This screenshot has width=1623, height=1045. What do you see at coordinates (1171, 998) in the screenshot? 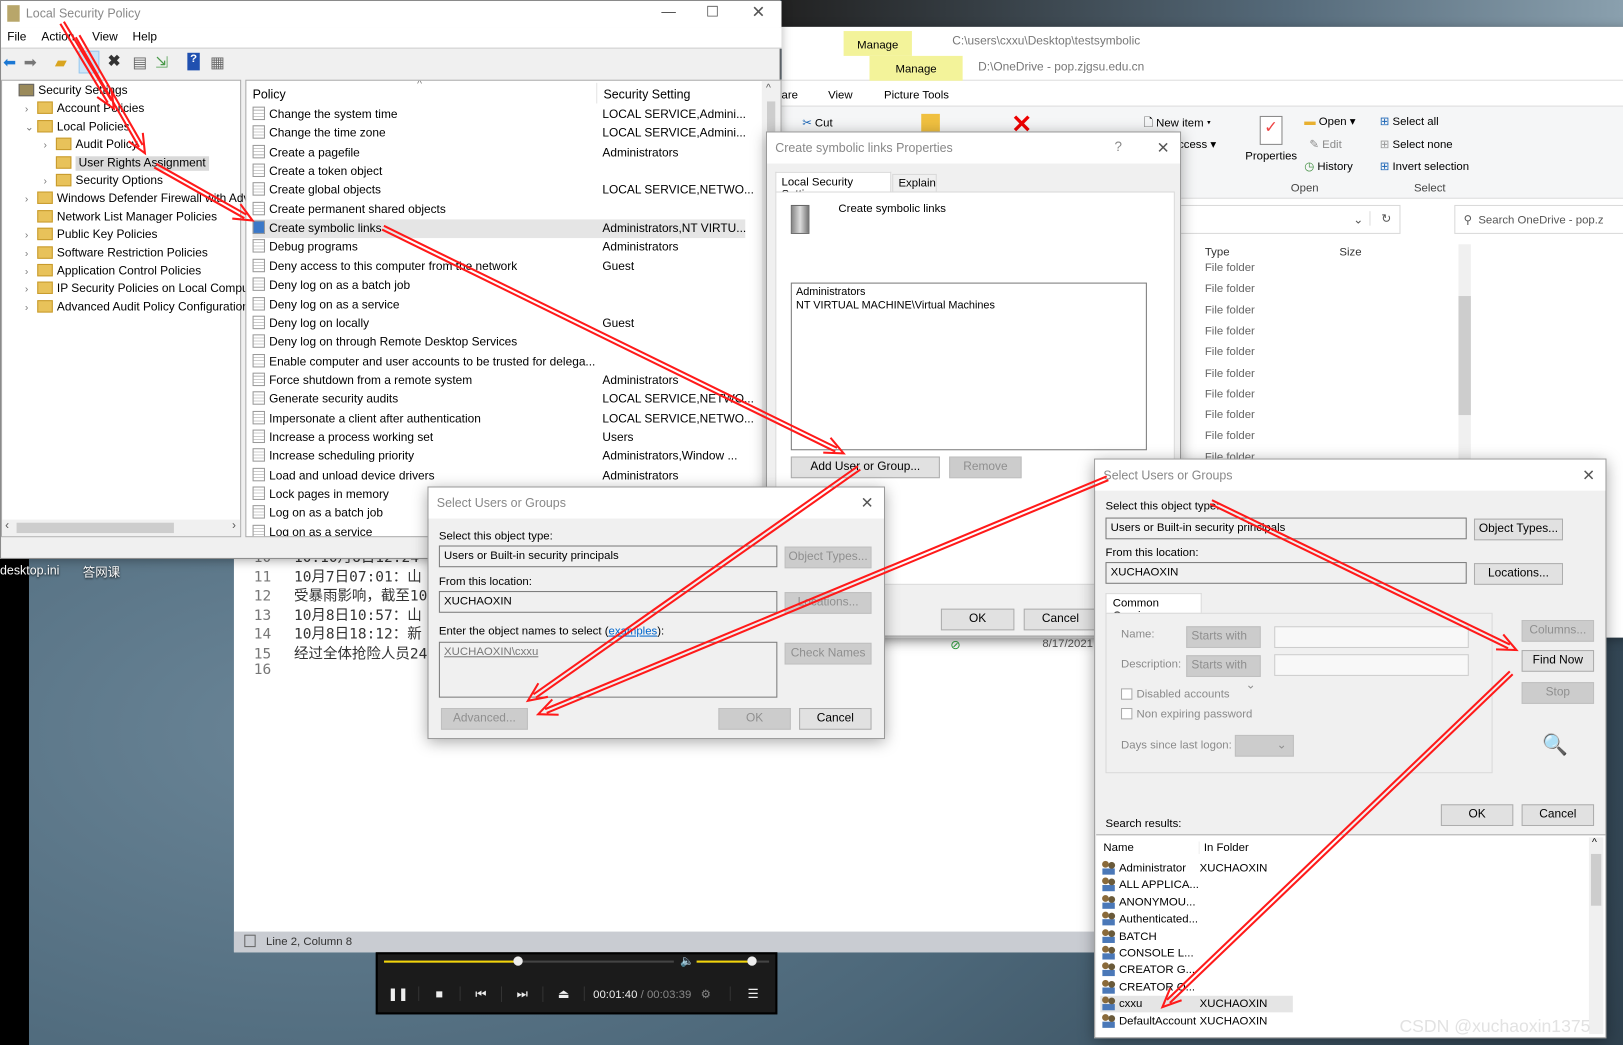
I see `arrow-head` at bounding box center [1171, 998].